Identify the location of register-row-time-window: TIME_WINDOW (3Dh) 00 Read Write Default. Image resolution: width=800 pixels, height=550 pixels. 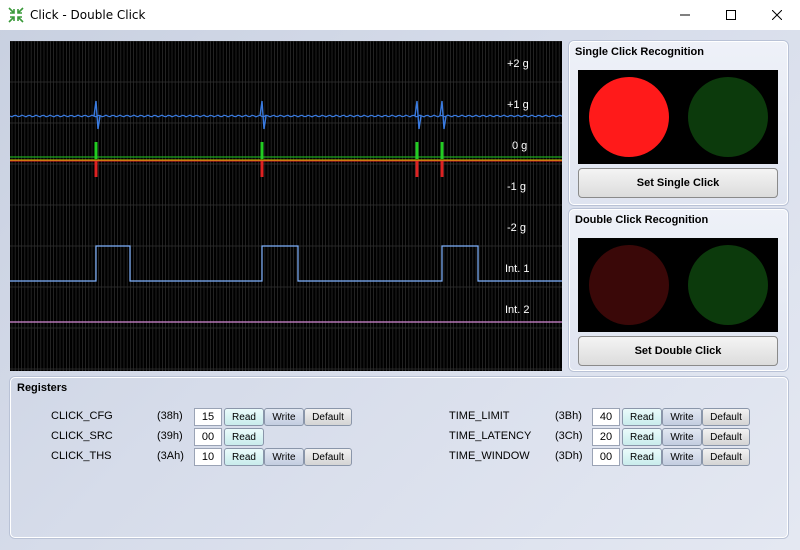
(400, 457).